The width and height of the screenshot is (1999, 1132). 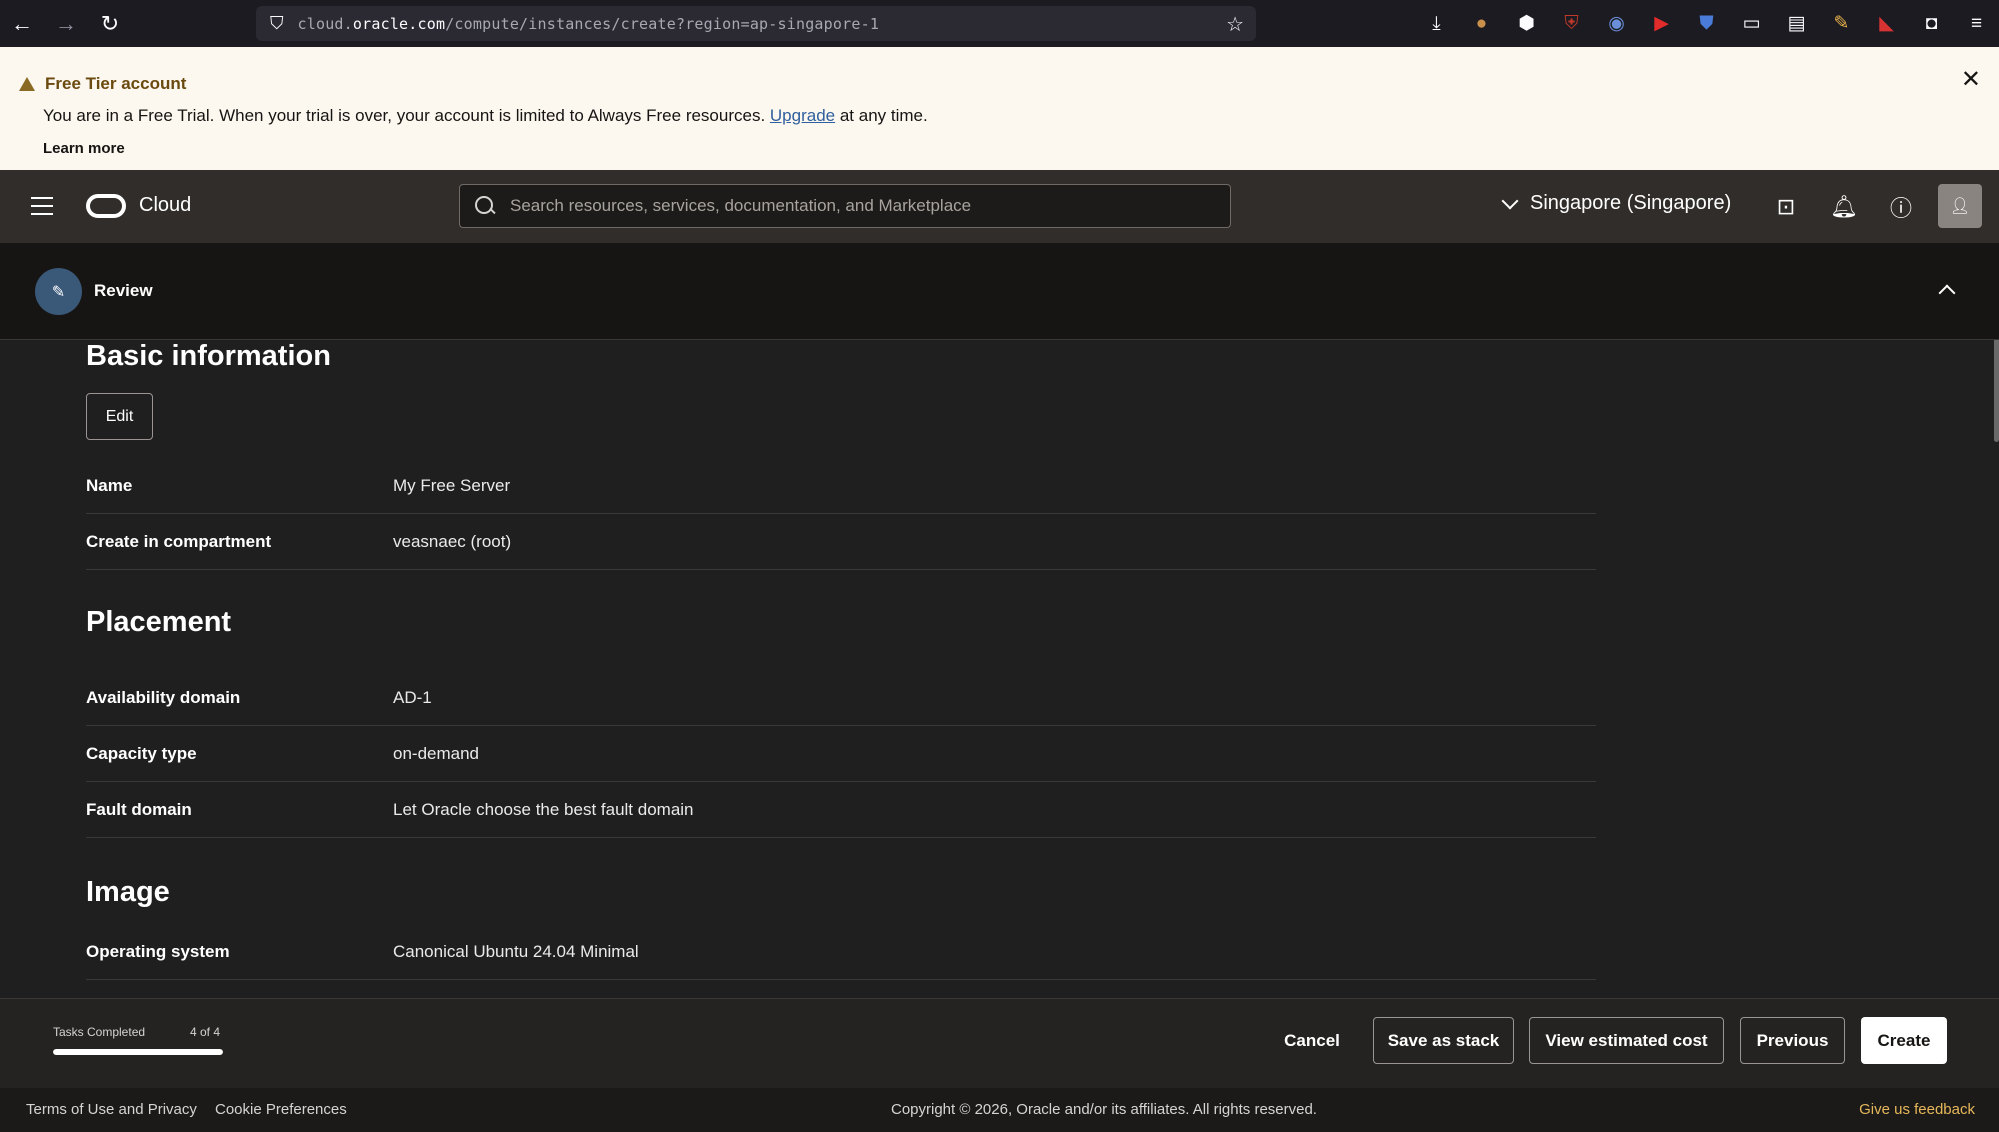 What do you see at coordinates (208, 356) in the screenshot?
I see `section-title-basic: Basic information` at bounding box center [208, 356].